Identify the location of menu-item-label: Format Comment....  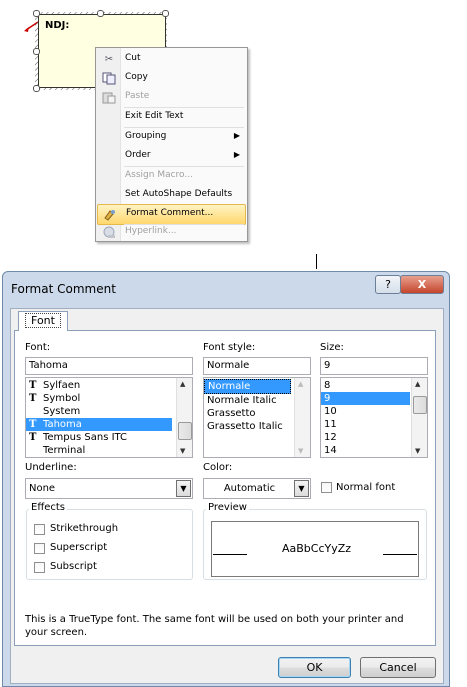
(170, 213).